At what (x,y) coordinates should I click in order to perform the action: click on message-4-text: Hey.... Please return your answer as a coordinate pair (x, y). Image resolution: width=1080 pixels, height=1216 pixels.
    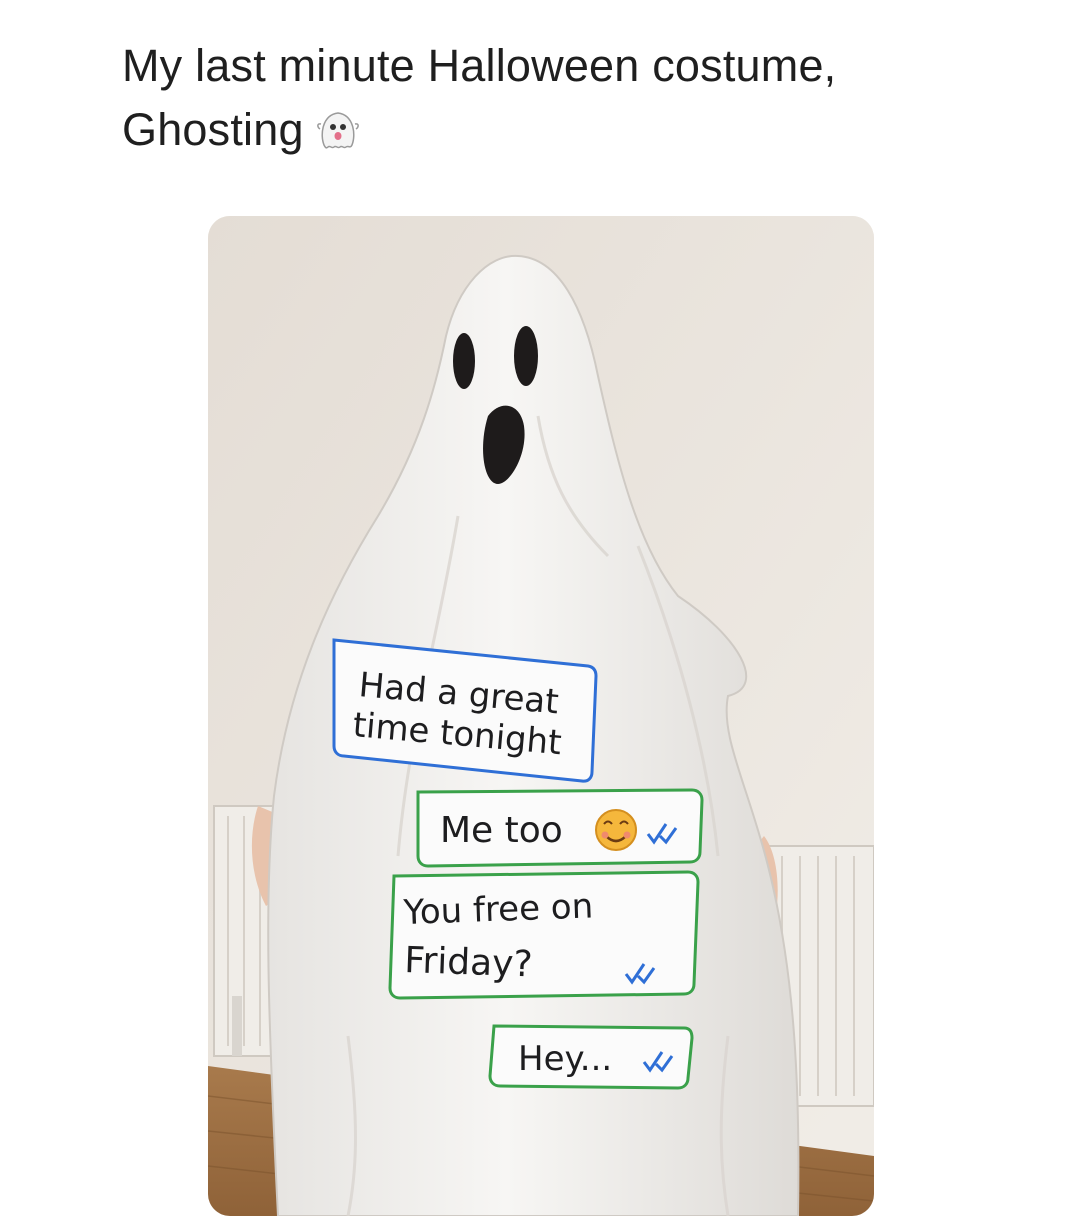
    Looking at the image, I should click on (565, 1059).